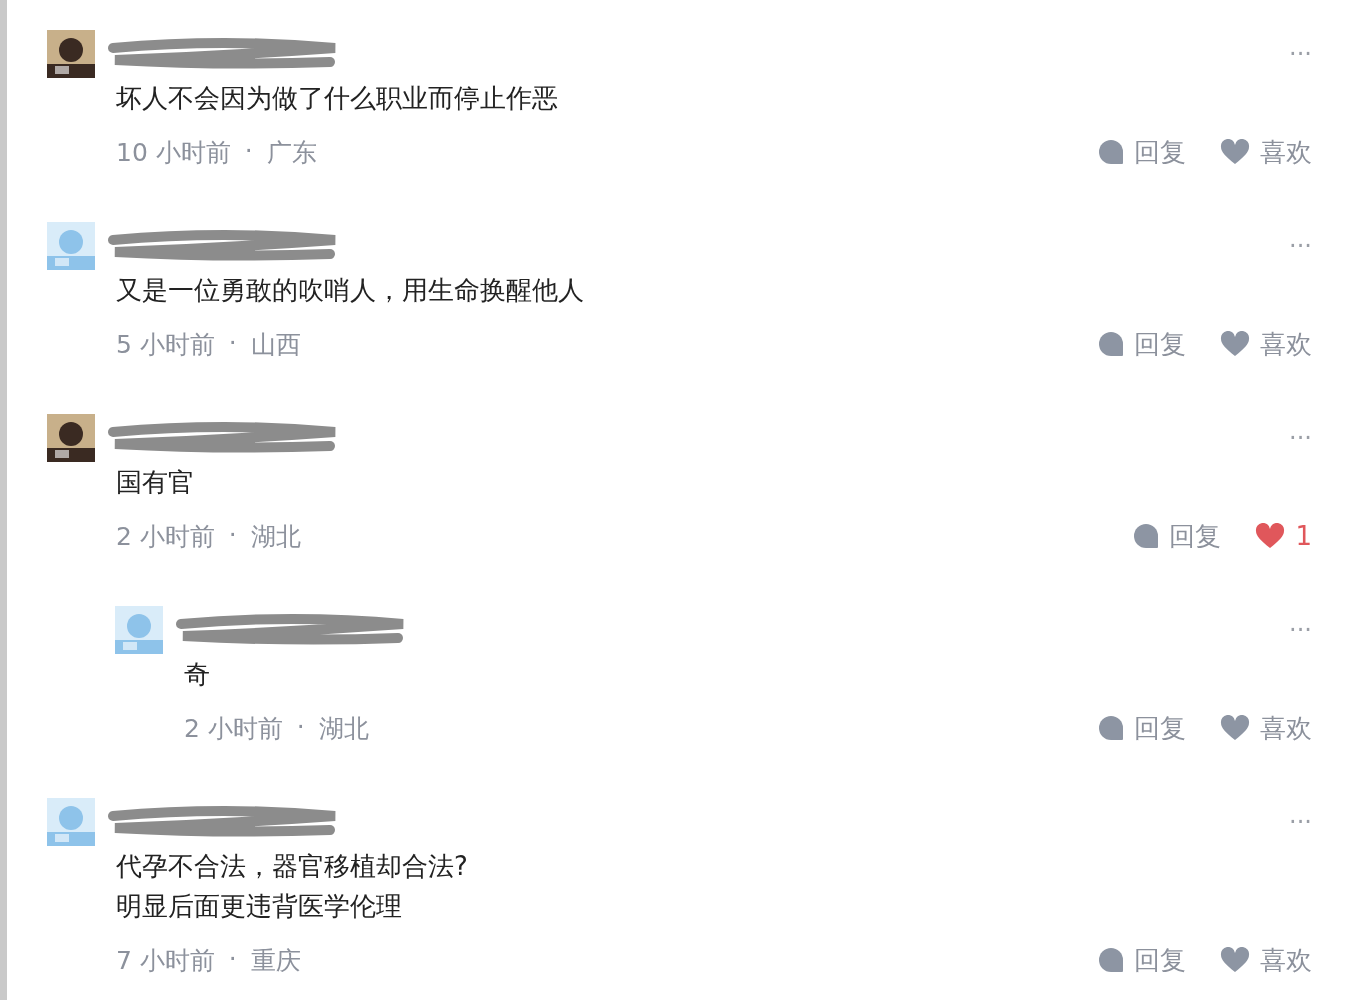 Image resolution: width=1360 pixels, height=1000 pixels. I want to click on comment-text: 奇, so click(197, 674).